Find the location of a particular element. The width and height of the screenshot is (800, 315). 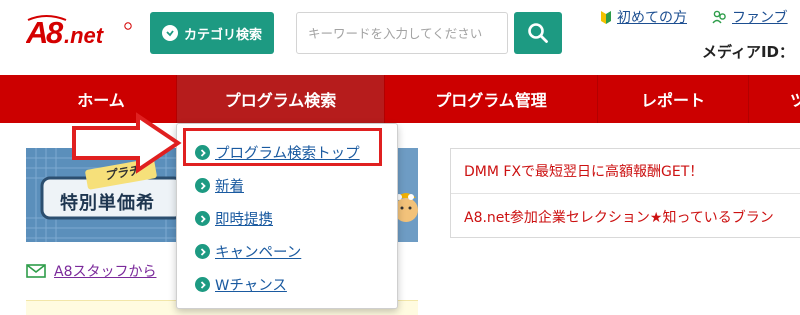

beginner-guide-link: 初めての方 is located at coordinates (643, 17).